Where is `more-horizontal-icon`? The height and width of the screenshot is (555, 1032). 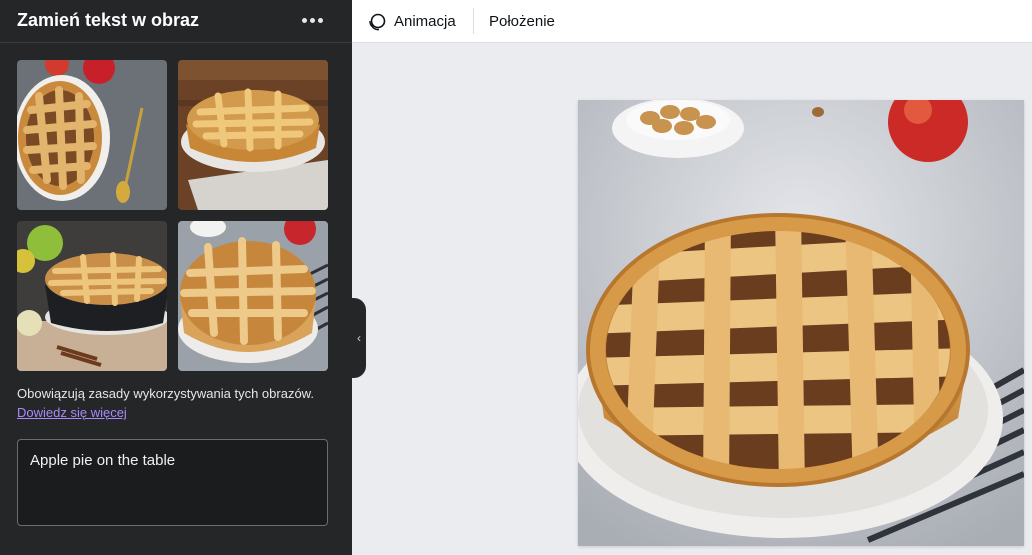 more-horizontal-icon is located at coordinates (304, 20).